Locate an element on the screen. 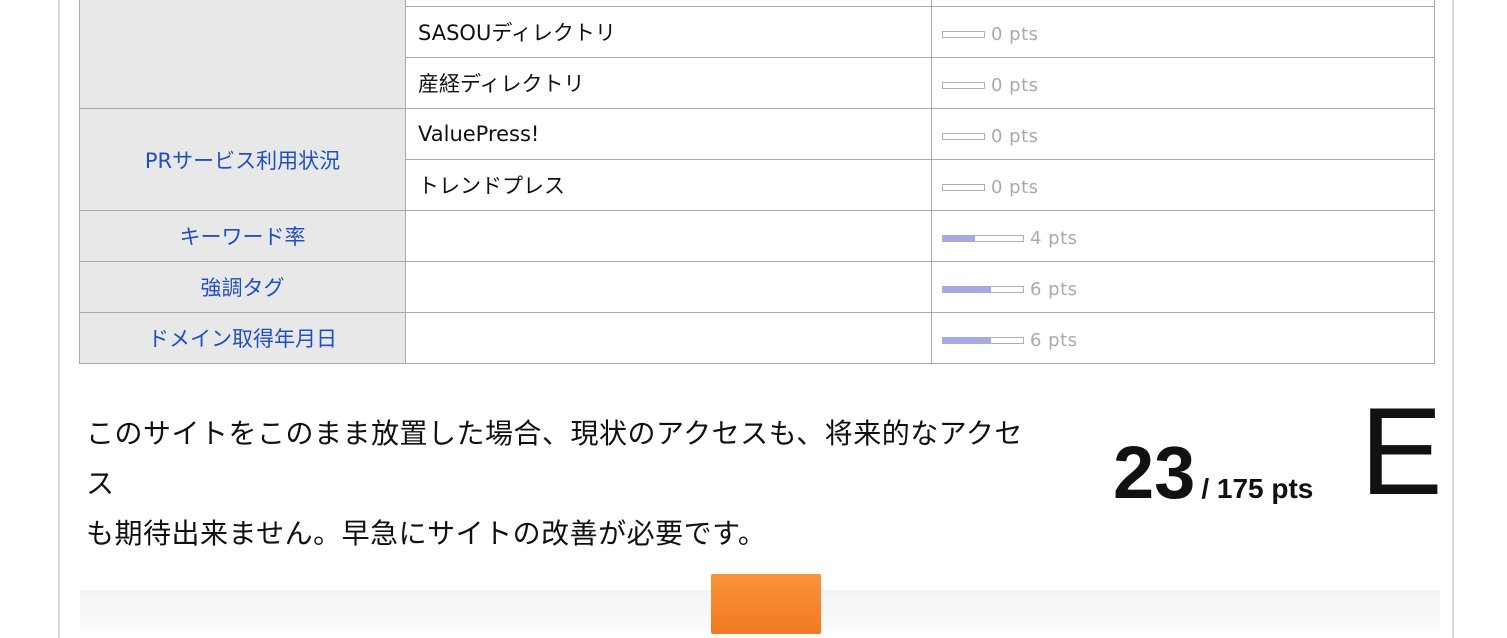 The height and width of the screenshot is (638, 1507). total-score: 23/ 175 pts is located at coordinates (1238, 473).